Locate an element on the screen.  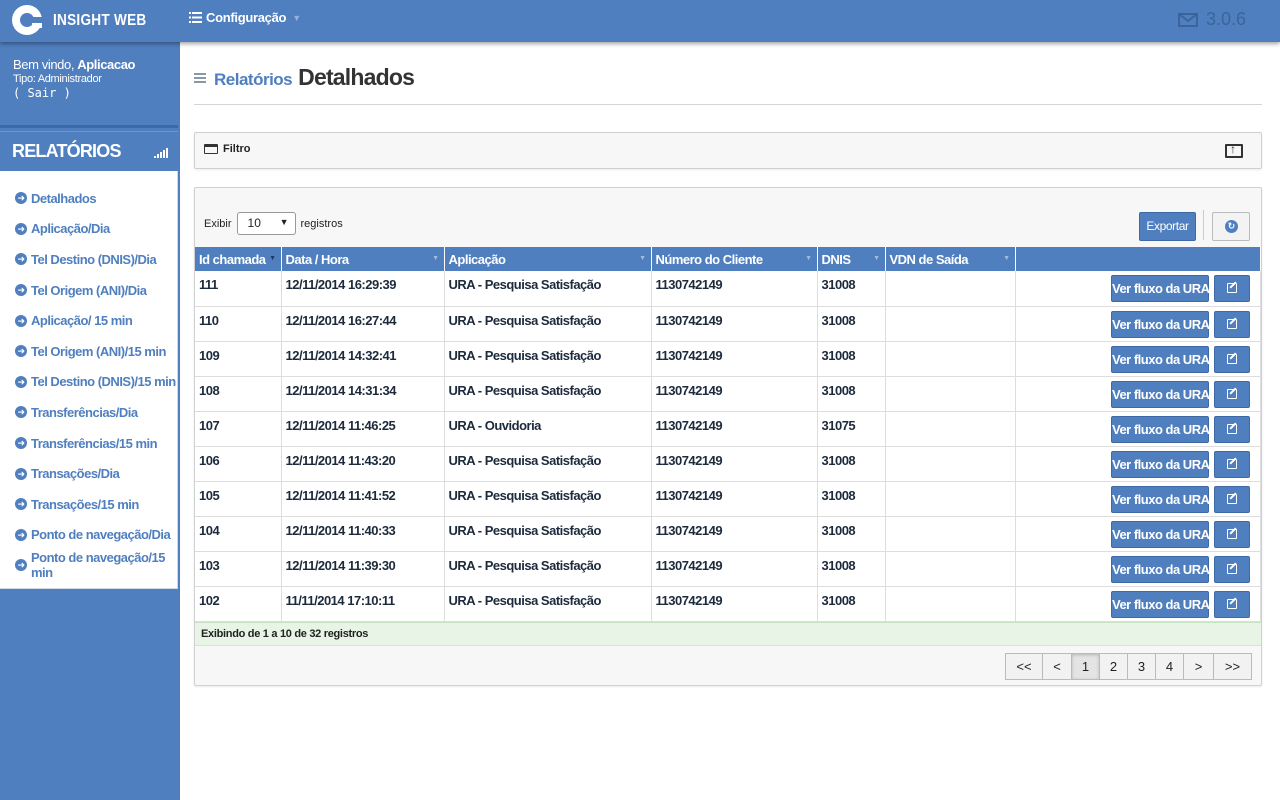
page-next-button: > is located at coordinates (1198, 666).